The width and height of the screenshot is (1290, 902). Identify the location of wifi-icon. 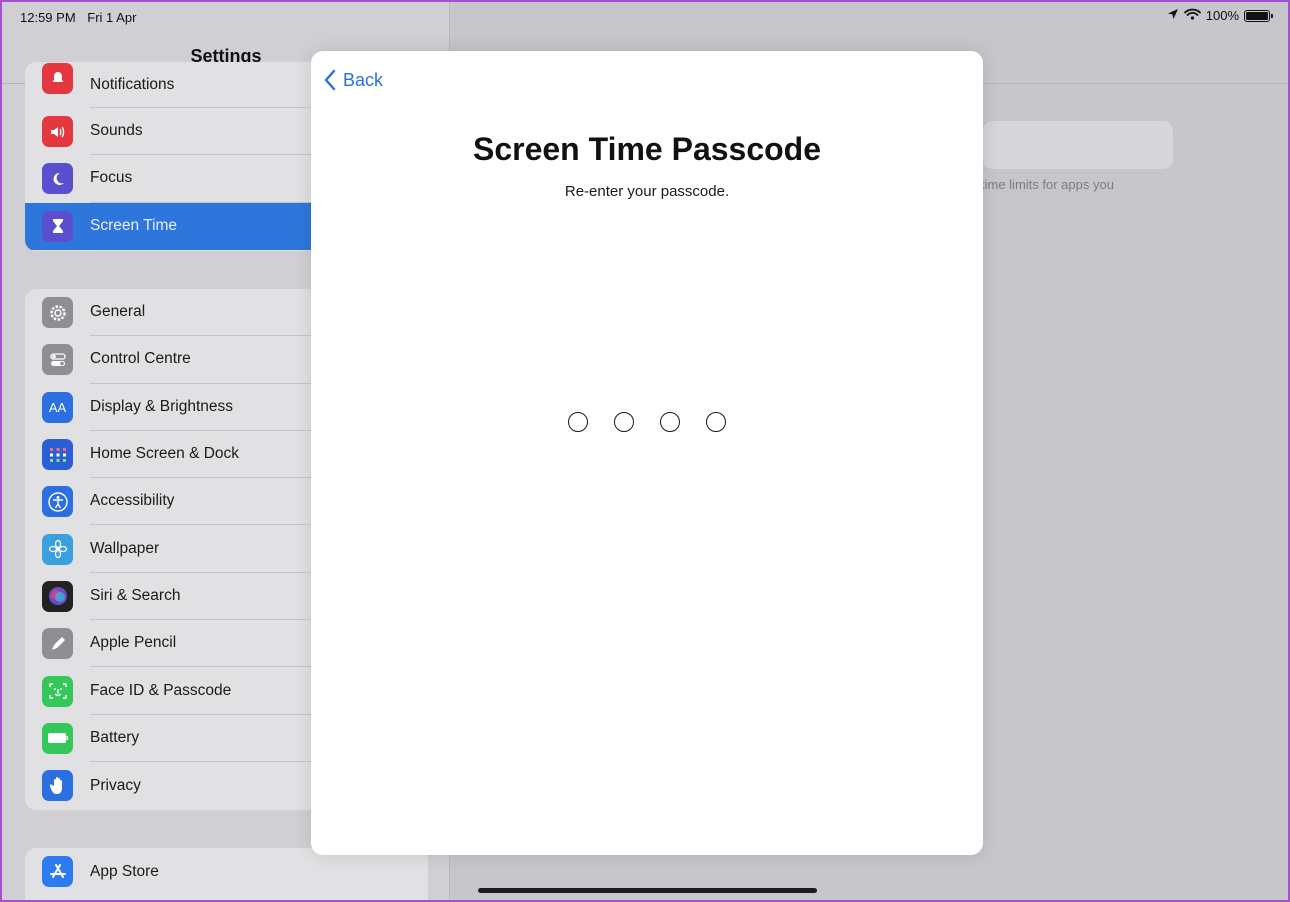
(1192, 15).